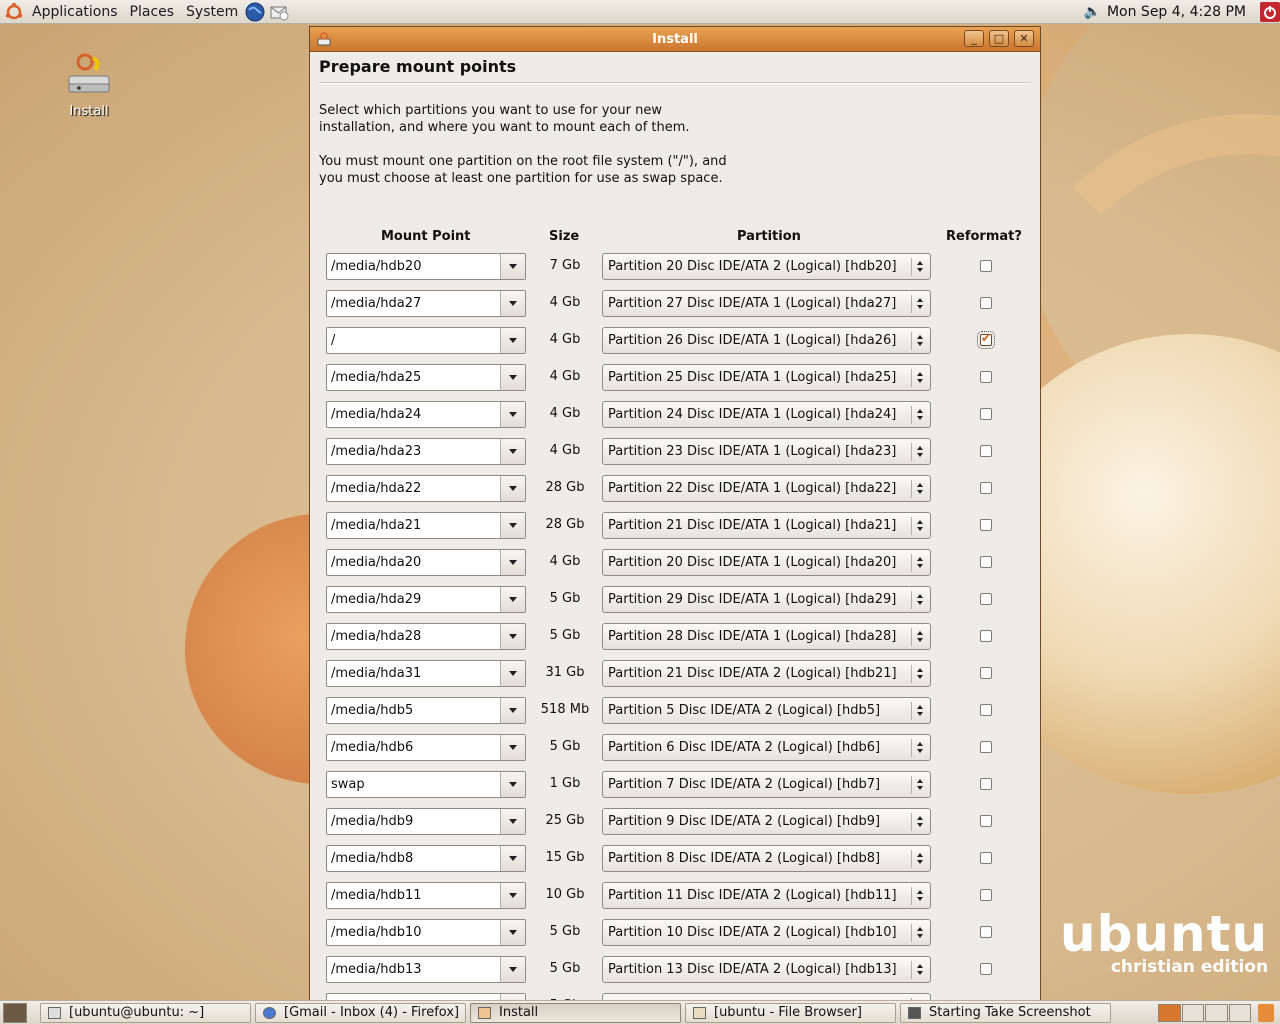  I want to click on show-desktop-button, so click(15, 1013).